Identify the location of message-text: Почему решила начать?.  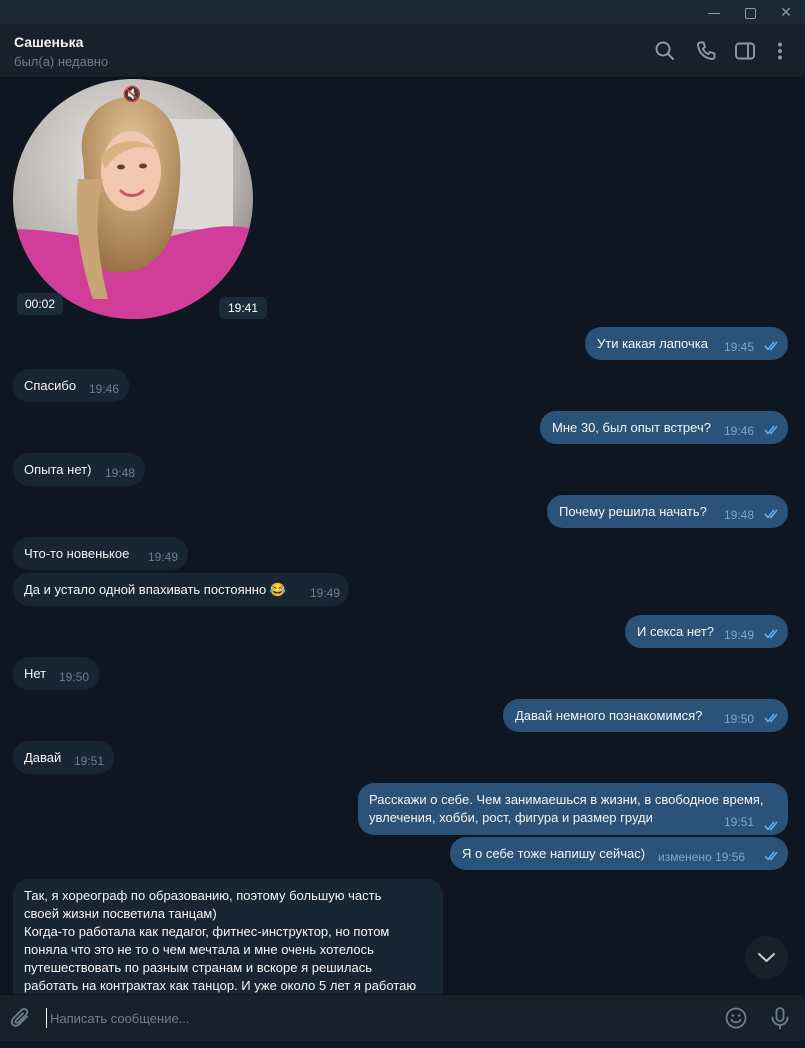
(633, 511).